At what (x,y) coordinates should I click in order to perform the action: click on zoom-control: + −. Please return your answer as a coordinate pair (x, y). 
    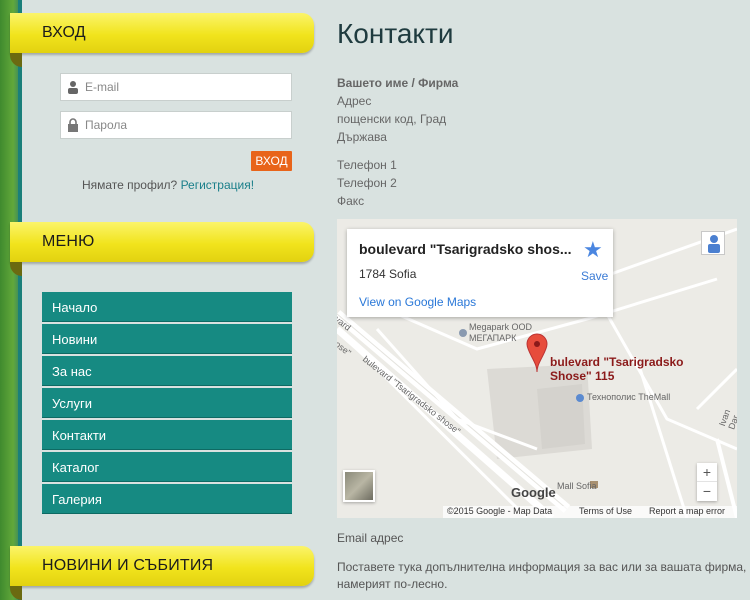
    Looking at the image, I should click on (707, 482).